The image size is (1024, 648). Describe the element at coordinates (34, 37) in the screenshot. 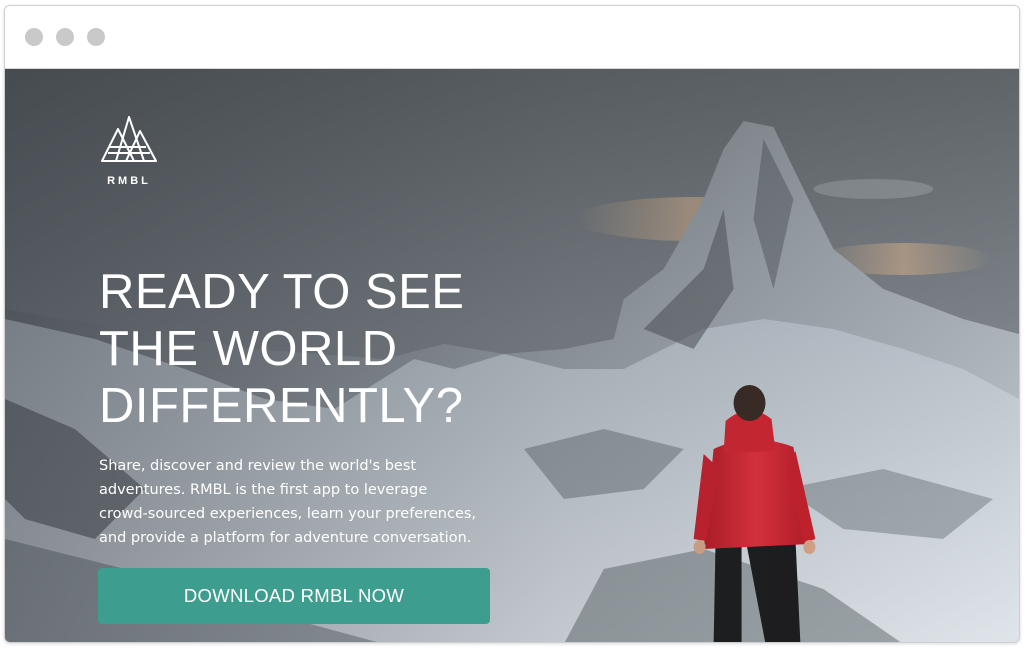

I see `window-close-dot` at that location.